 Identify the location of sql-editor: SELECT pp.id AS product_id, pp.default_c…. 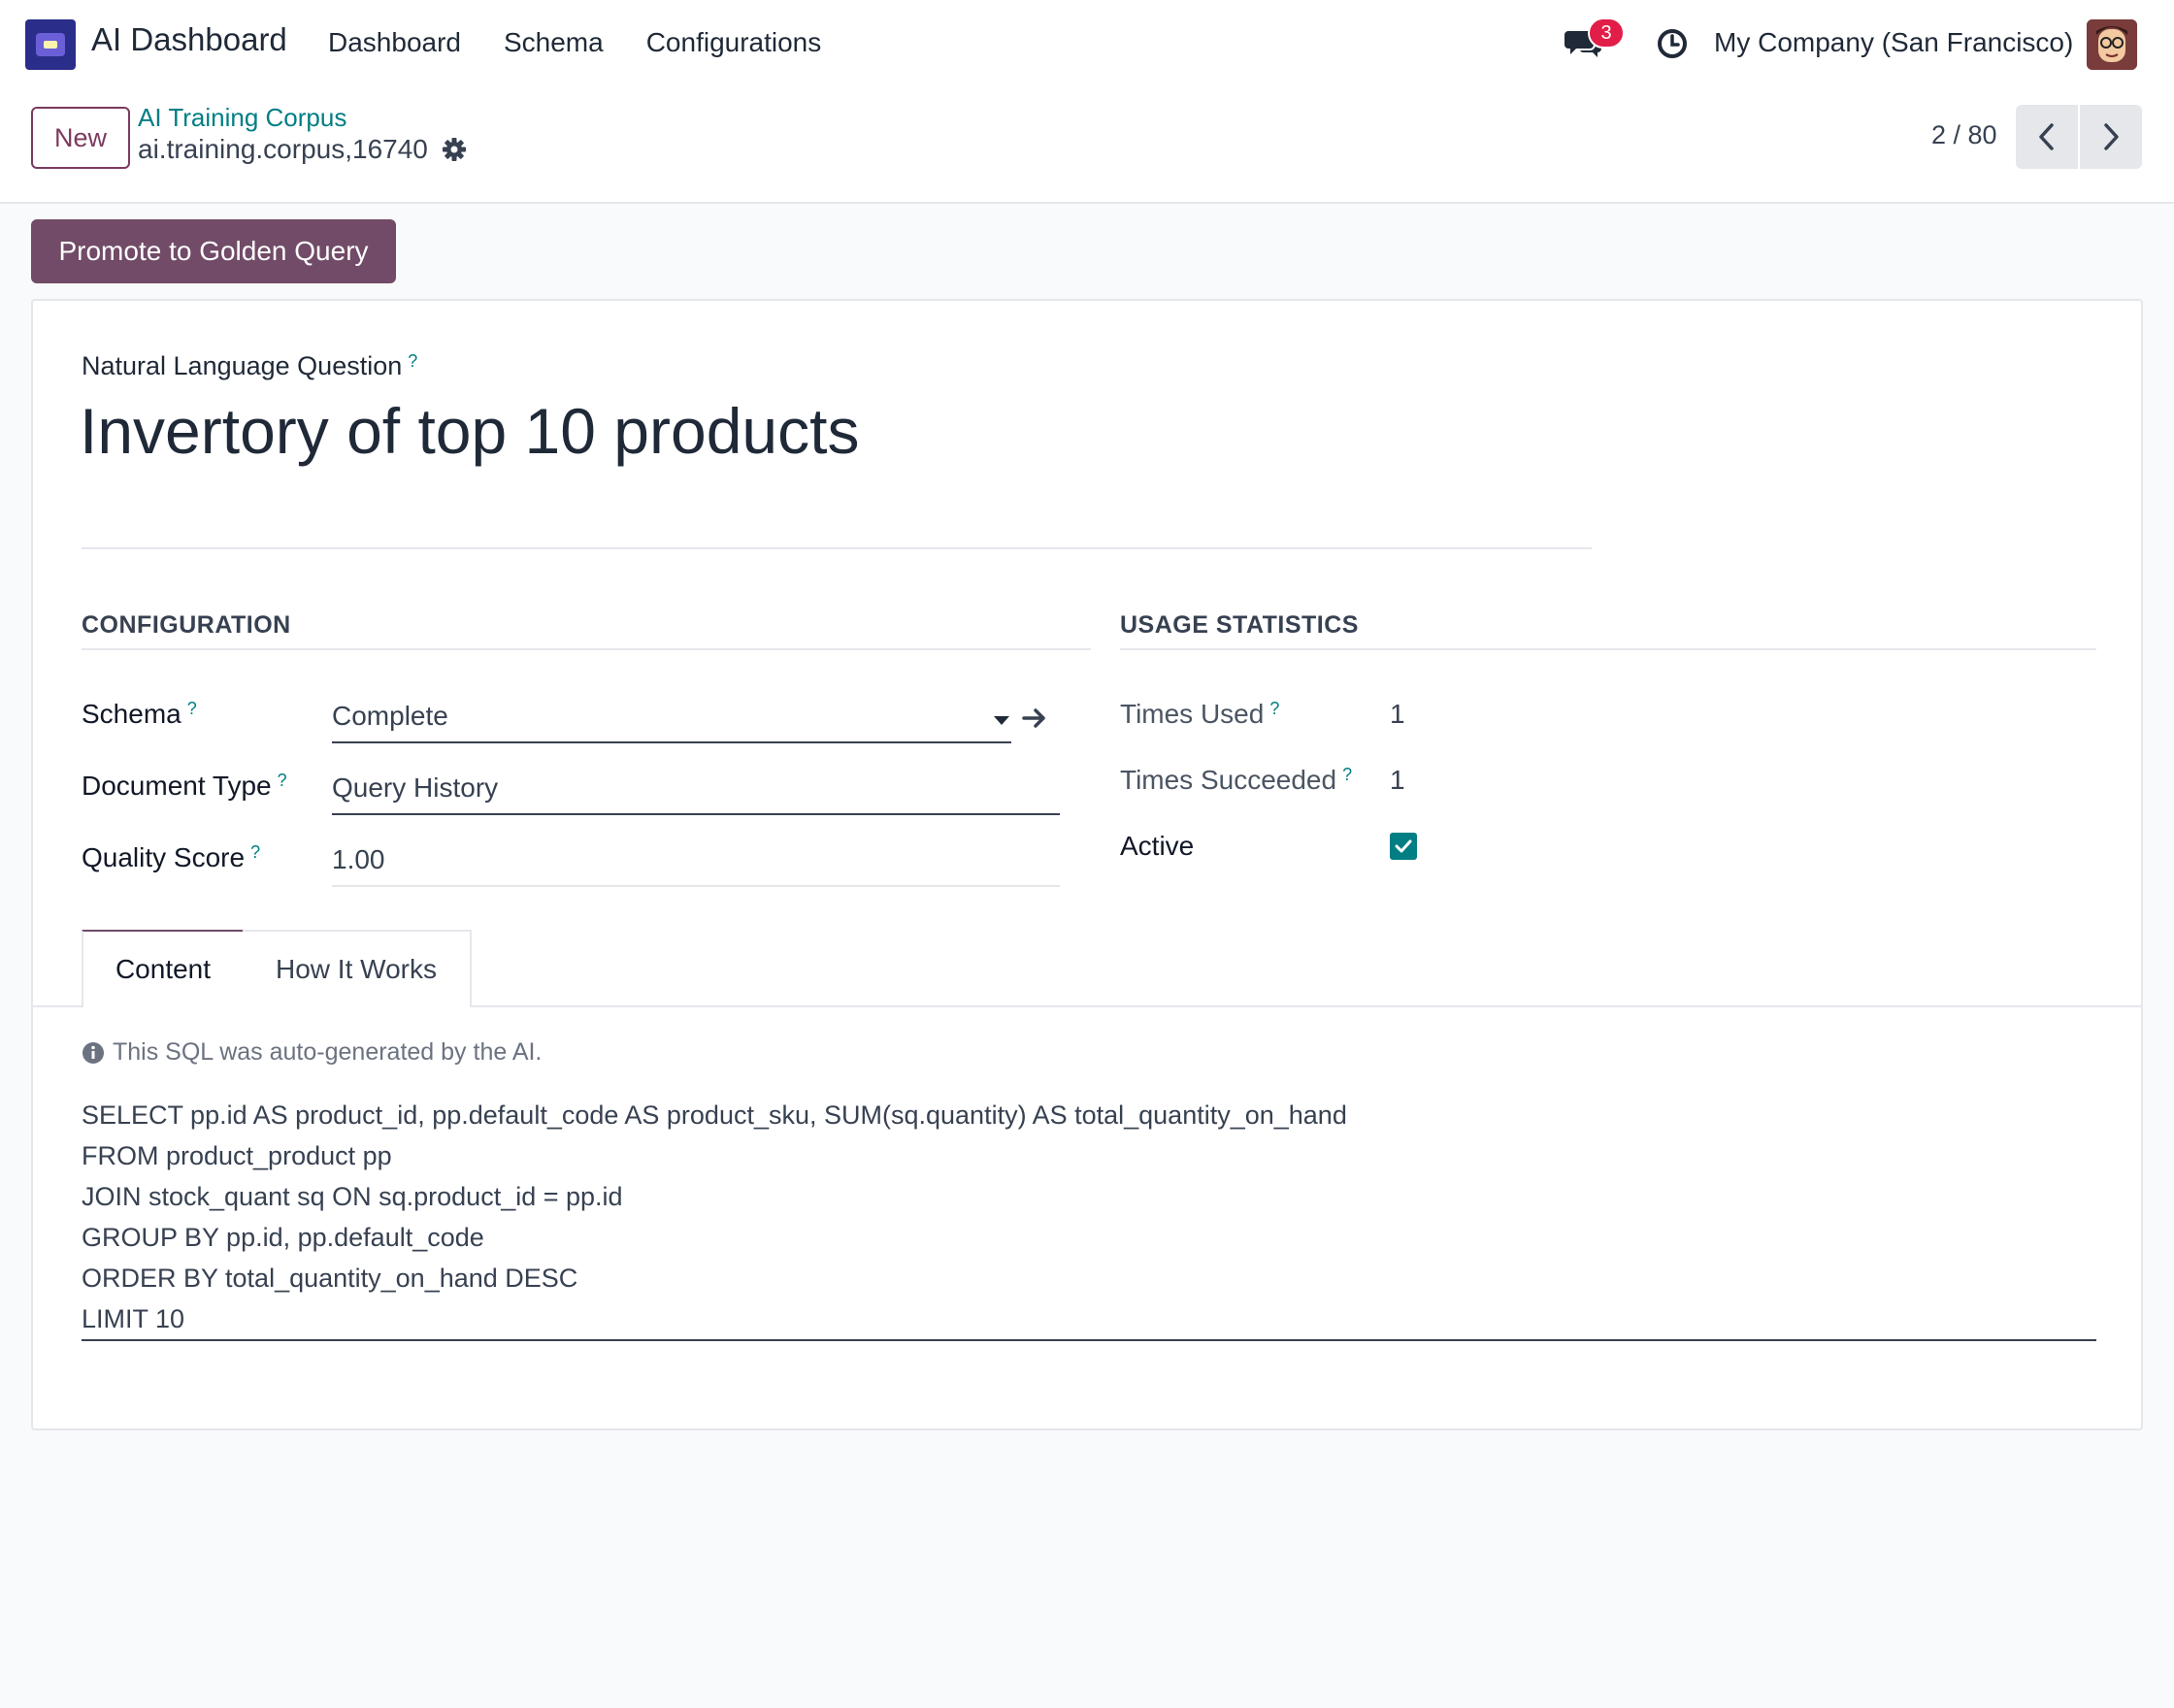
(714, 1217).